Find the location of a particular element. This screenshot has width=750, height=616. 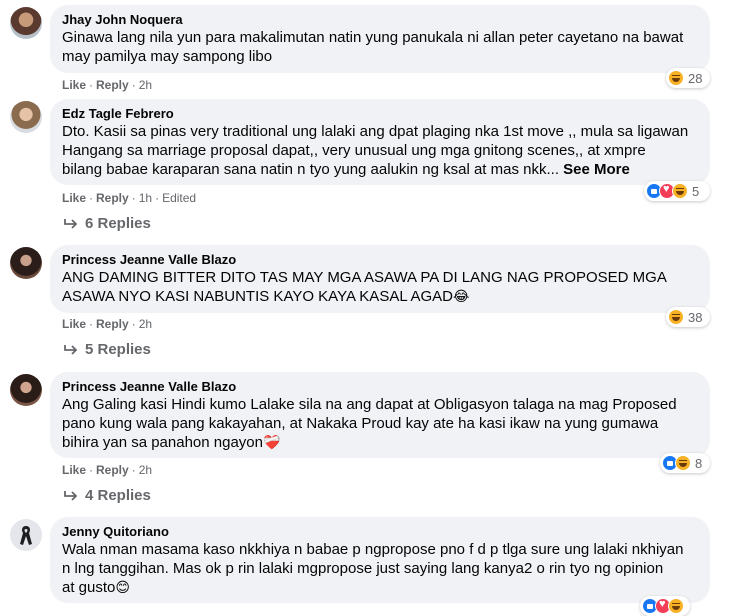

comment-text-line: at gusto😊 is located at coordinates (380, 587).